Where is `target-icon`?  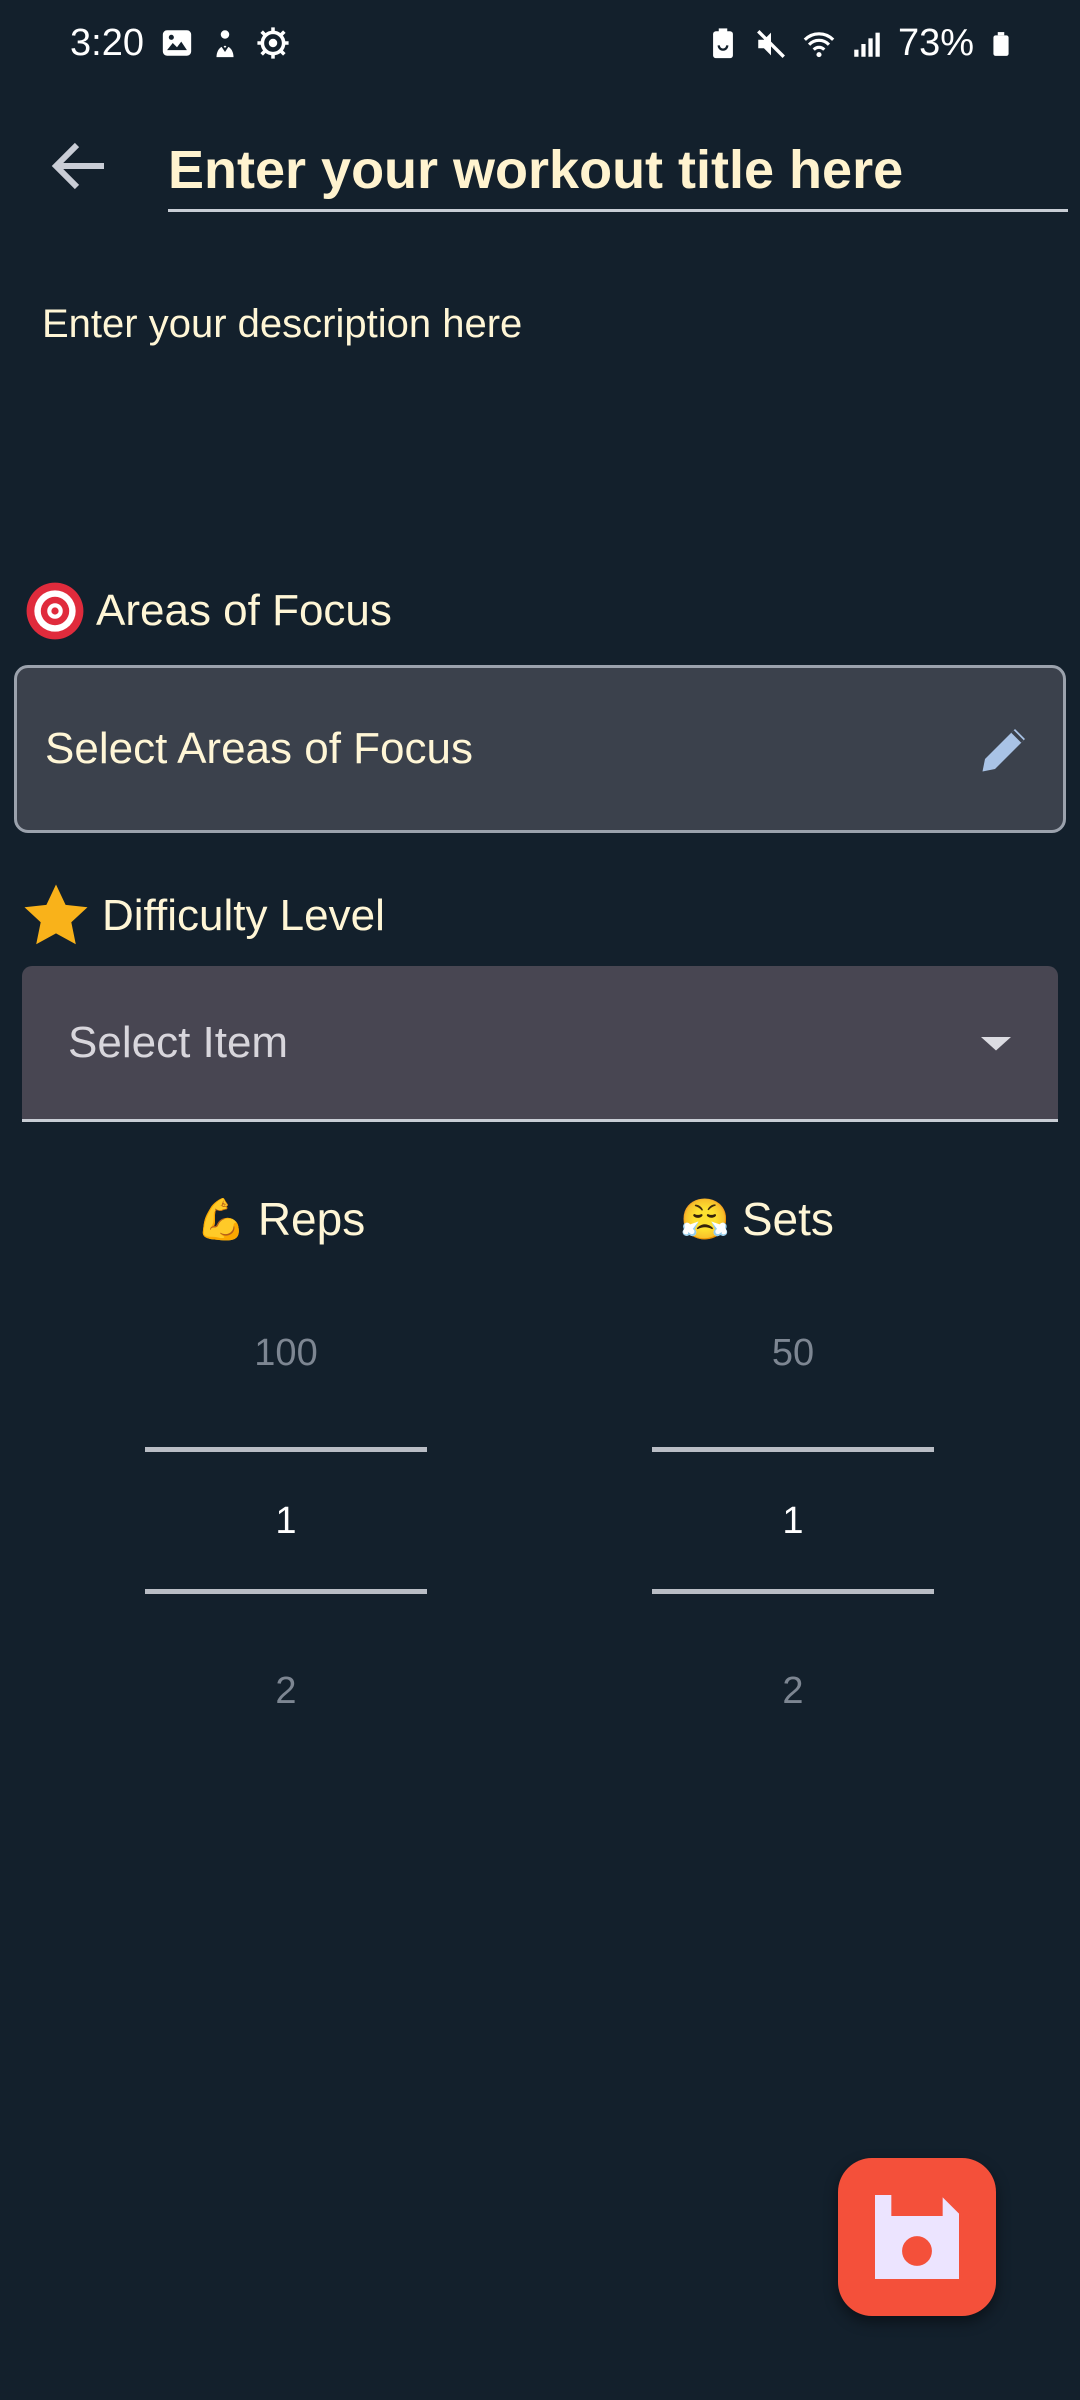 target-icon is located at coordinates (55, 611).